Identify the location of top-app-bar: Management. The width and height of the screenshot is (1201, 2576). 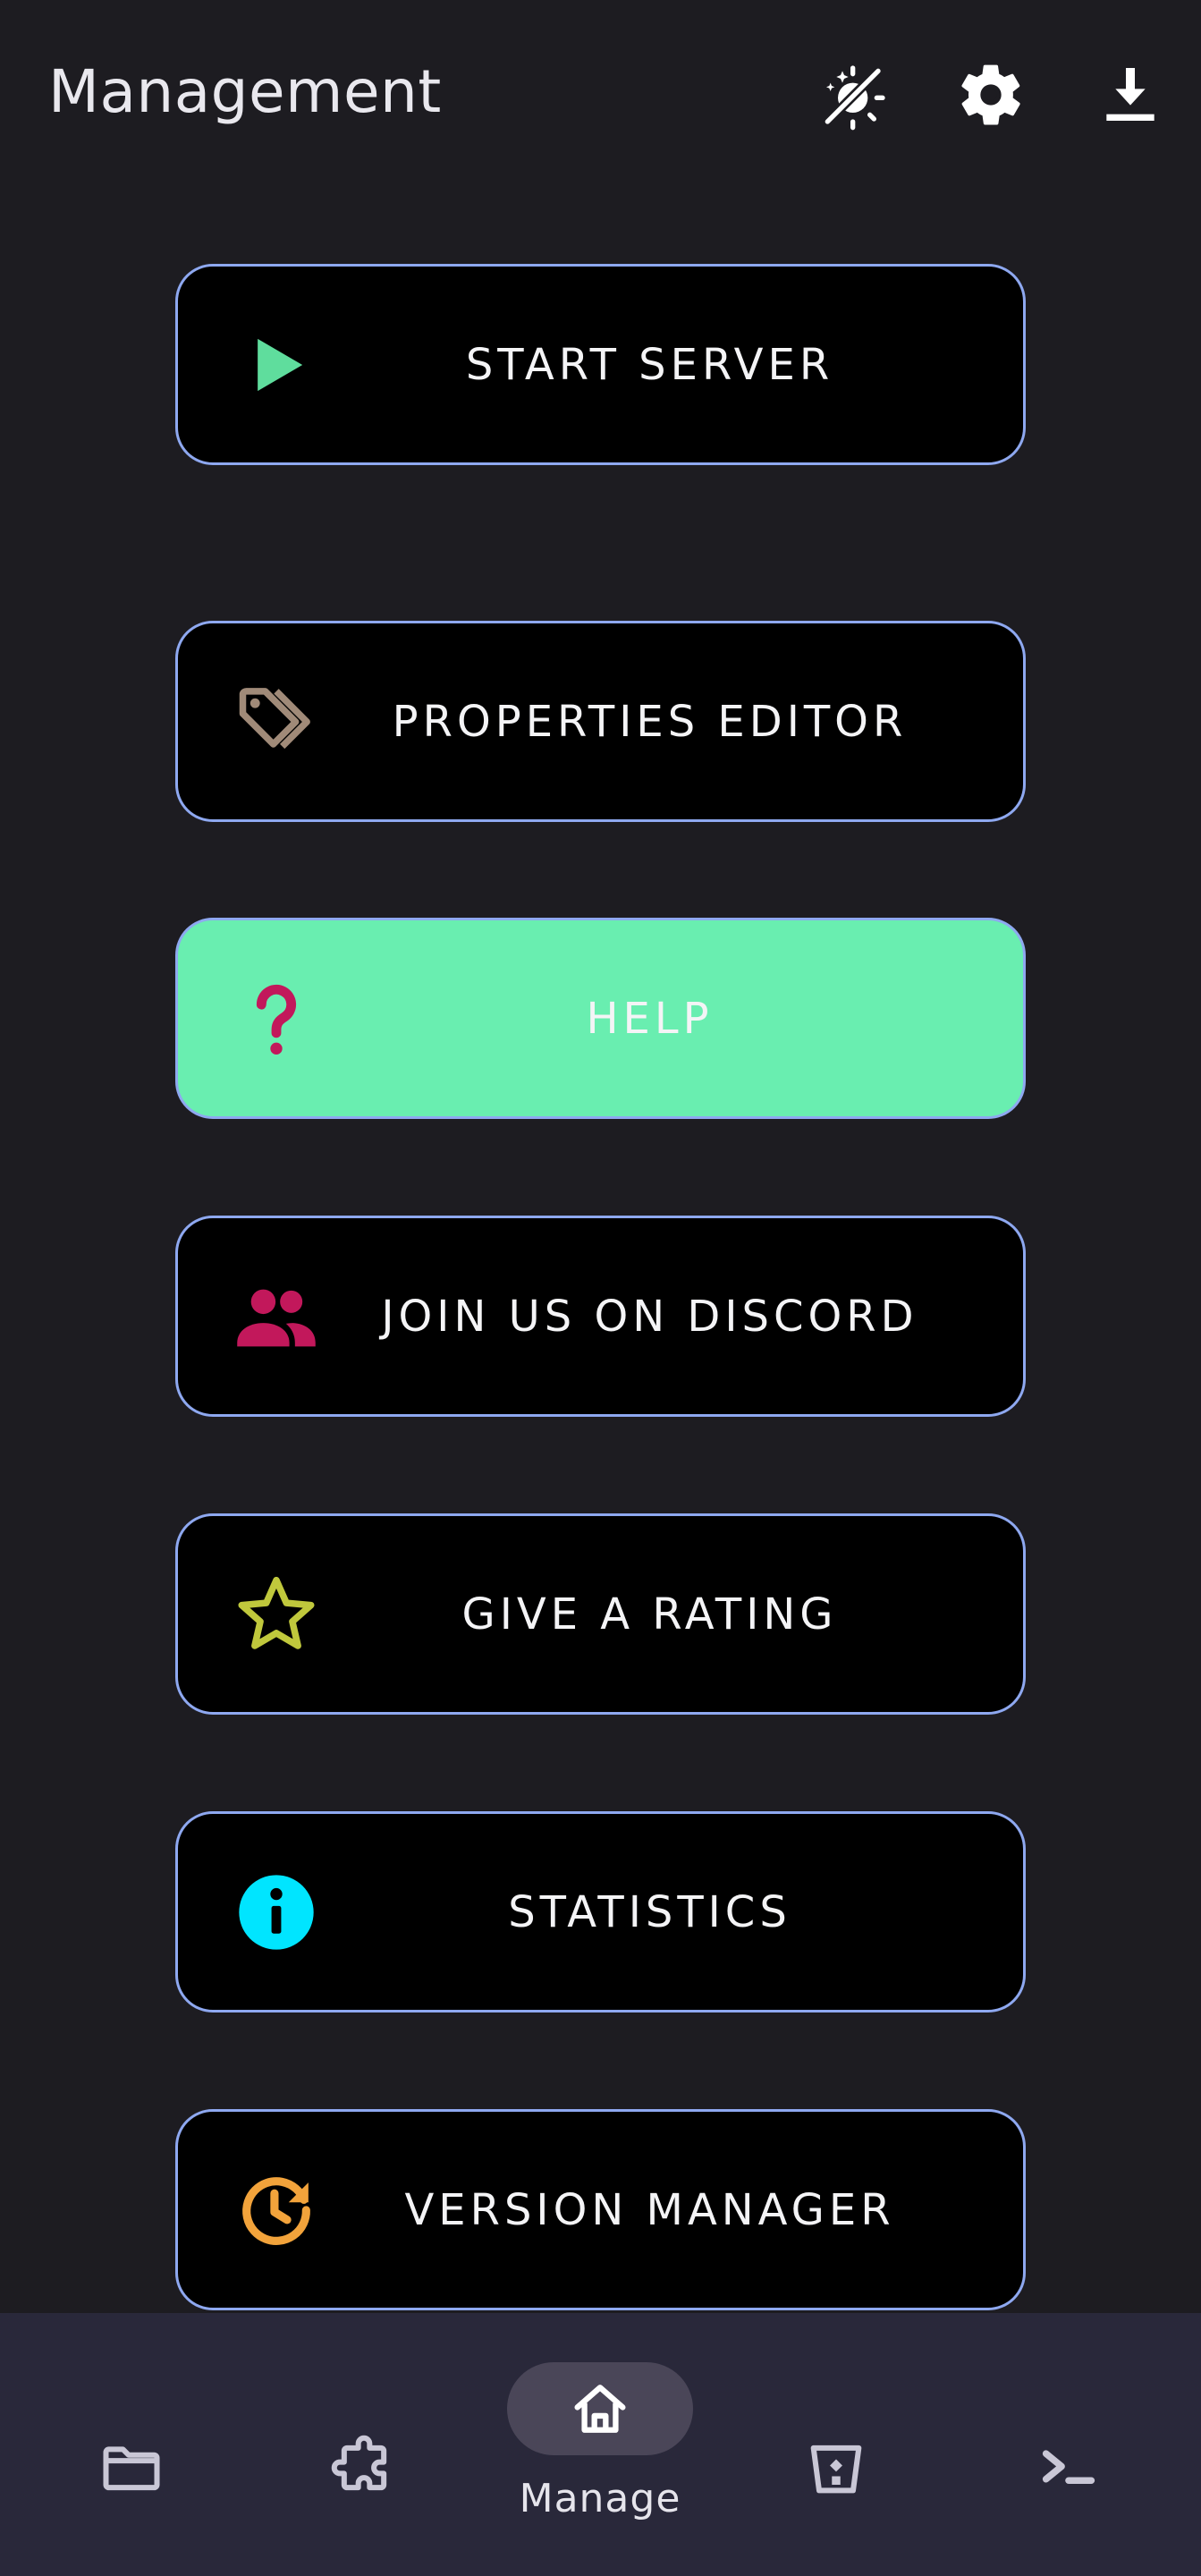
(600, 96).